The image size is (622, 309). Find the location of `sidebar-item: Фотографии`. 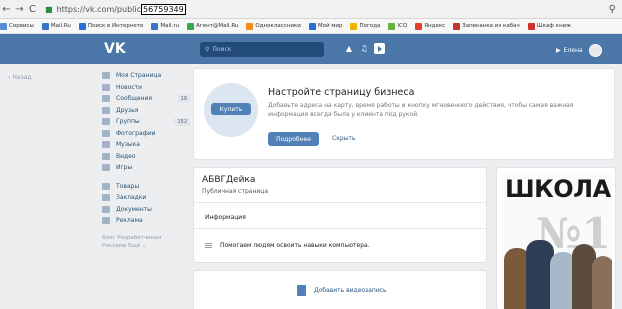

sidebar-item: Фотографии is located at coordinates (146, 133).